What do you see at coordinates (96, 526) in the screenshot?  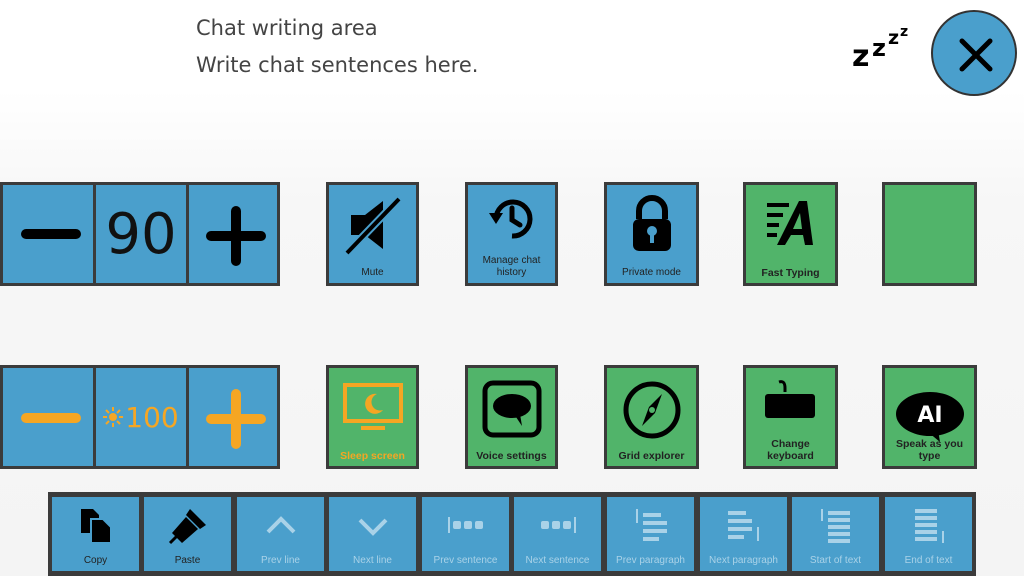 I see `copy-icon` at bounding box center [96, 526].